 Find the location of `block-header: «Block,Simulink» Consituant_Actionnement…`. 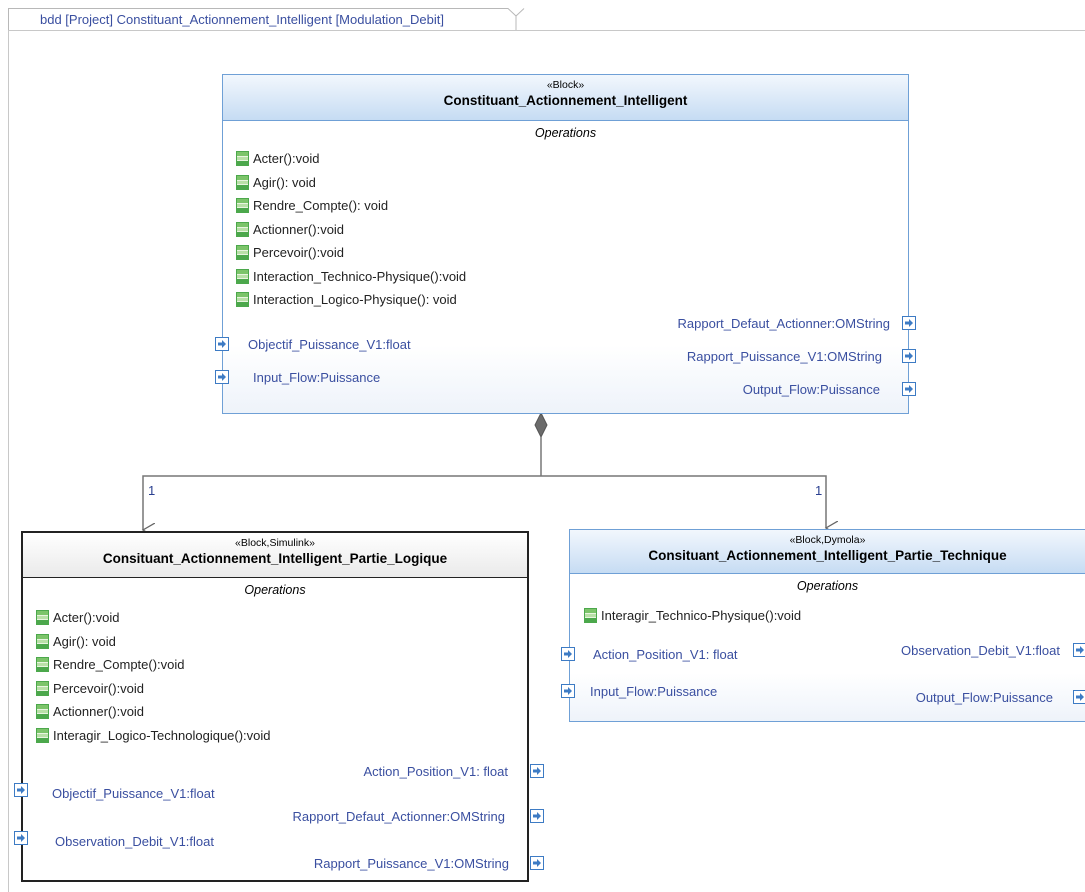

block-header: «Block,Simulink» Consituant_Actionnement… is located at coordinates (275, 555).